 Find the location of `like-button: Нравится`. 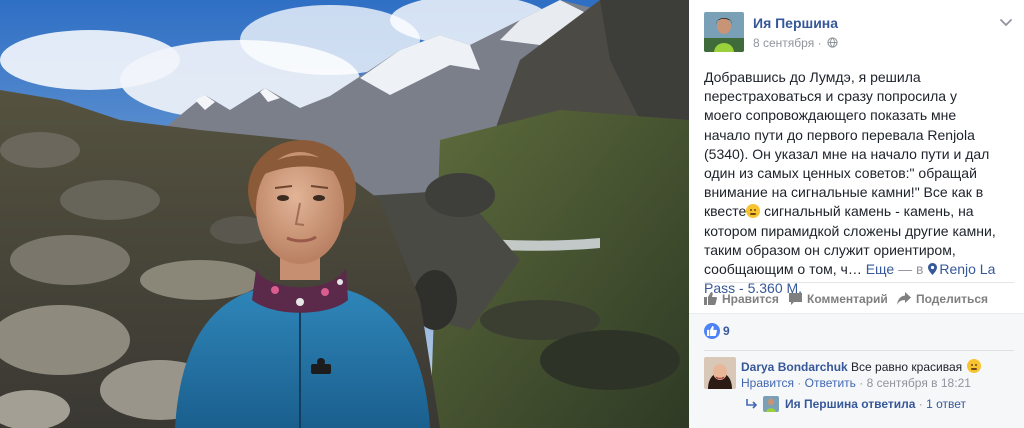

like-button: Нравится is located at coordinates (741, 299).